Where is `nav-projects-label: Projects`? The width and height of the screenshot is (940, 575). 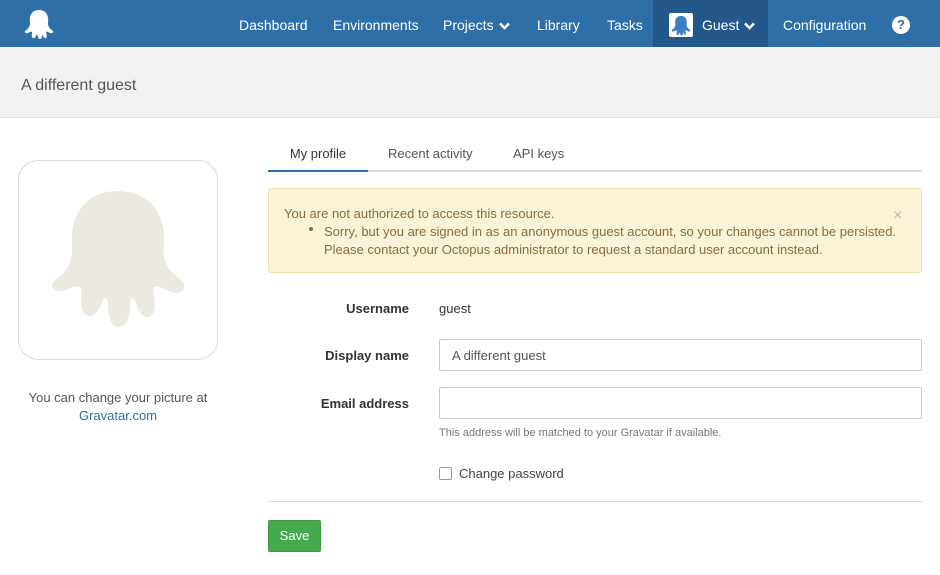
nav-projects-label: Projects is located at coordinates (468, 25).